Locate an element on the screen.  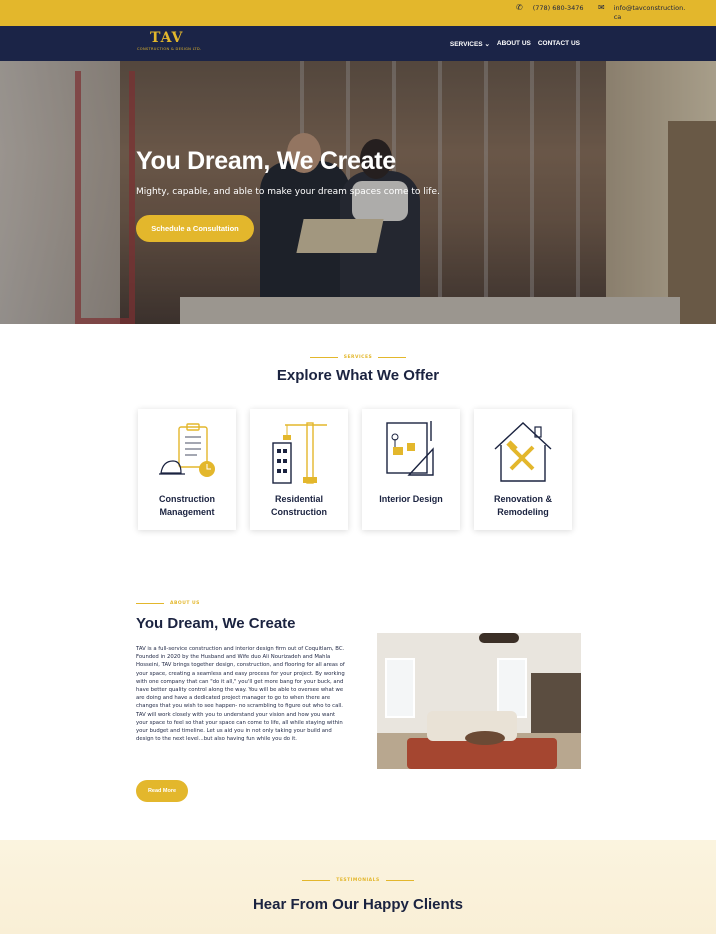
service-card-construction-management: Construction Management is located at coordinates (187, 469).